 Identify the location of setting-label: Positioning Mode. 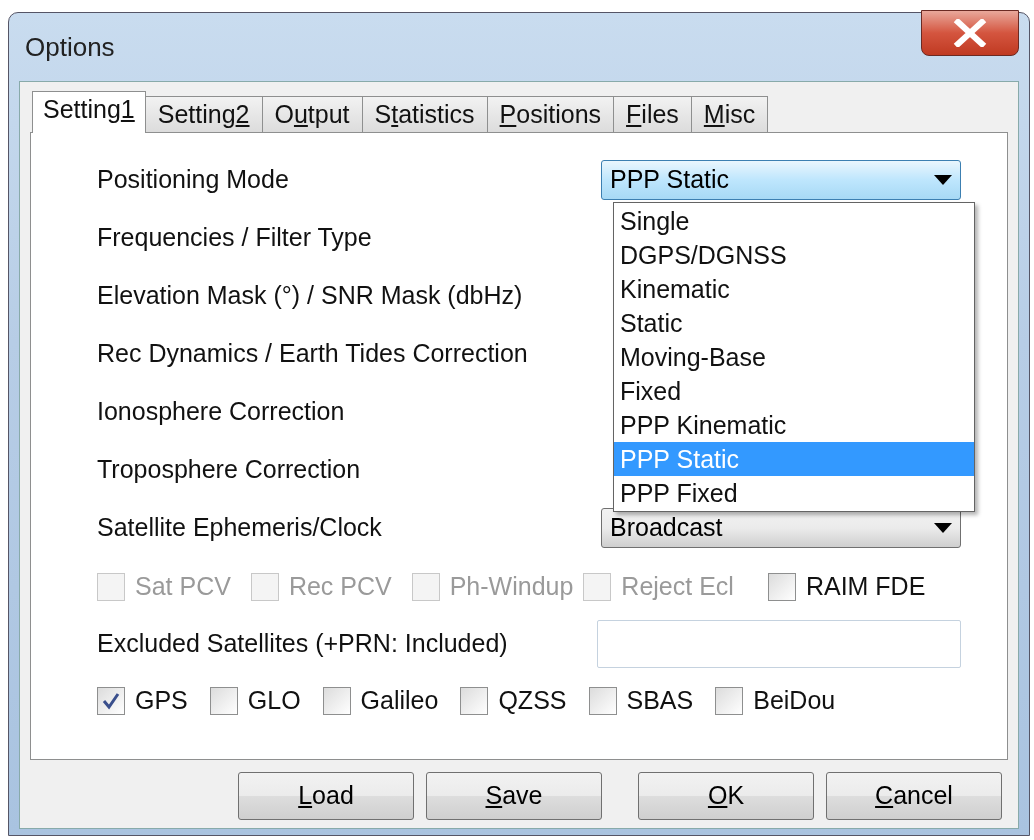
(193, 180).